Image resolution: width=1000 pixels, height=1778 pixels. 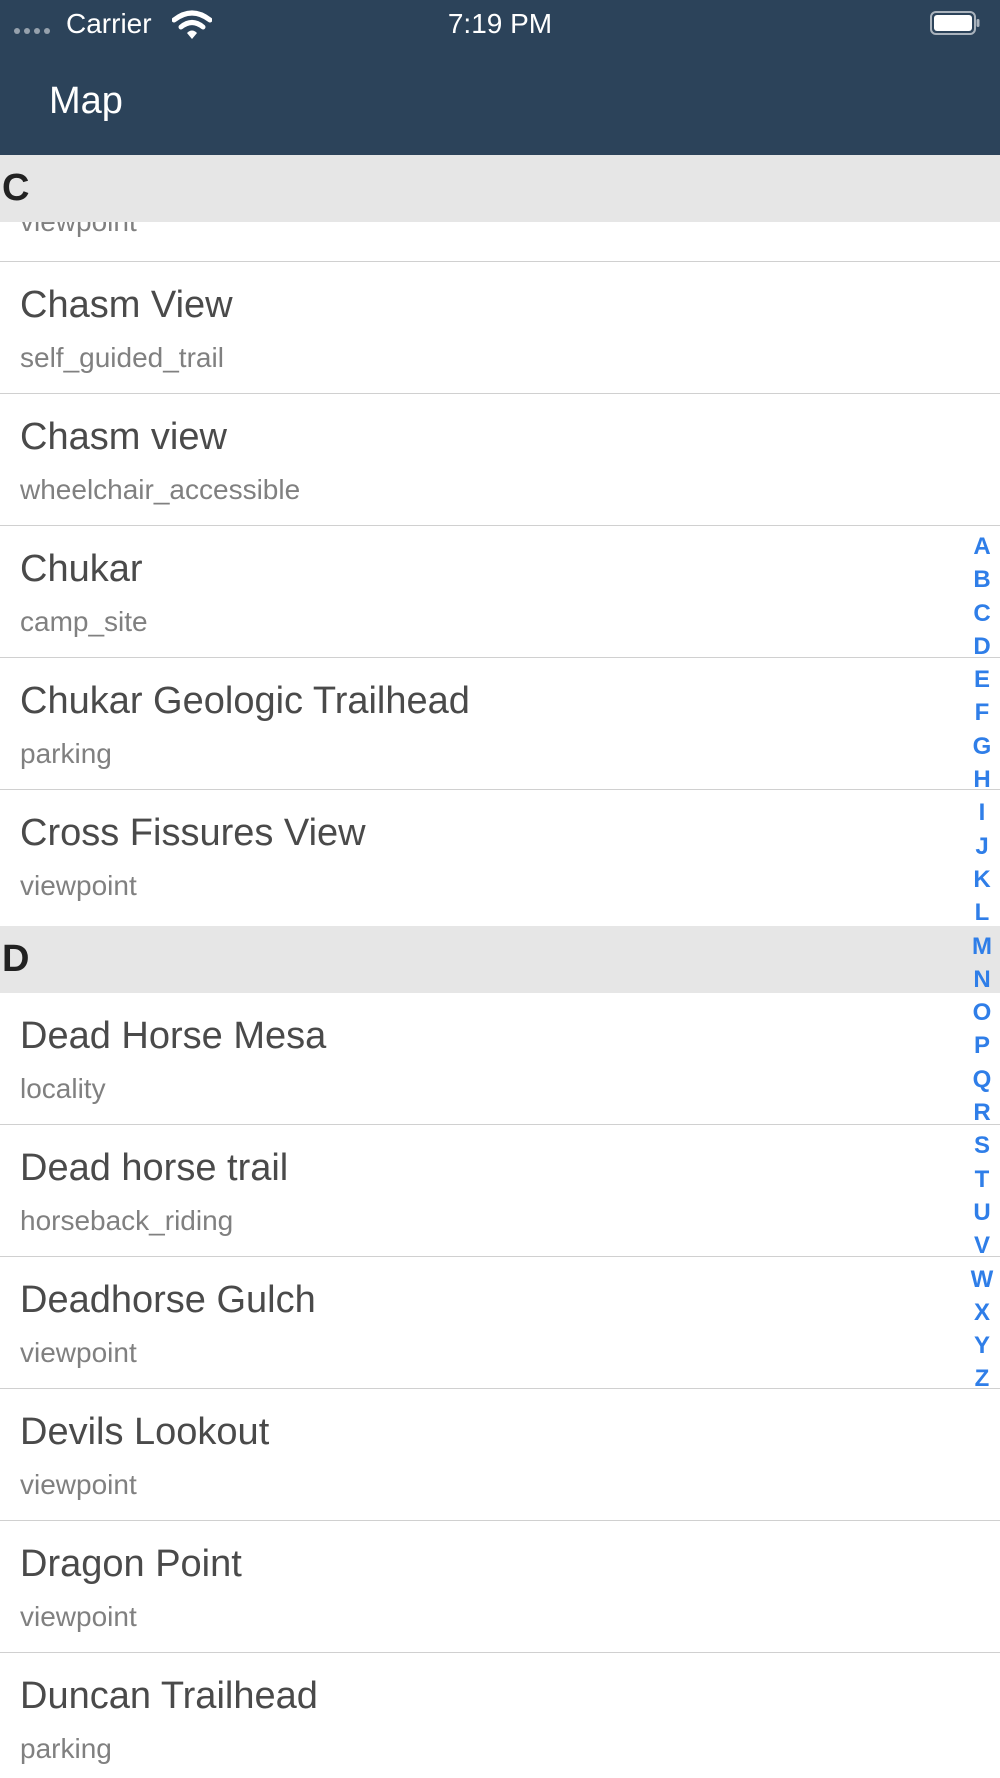 What do you see at coordinates (982, 613) in the screenshot?
I see `index-letter-c: C` at bounding box center [982, 613].